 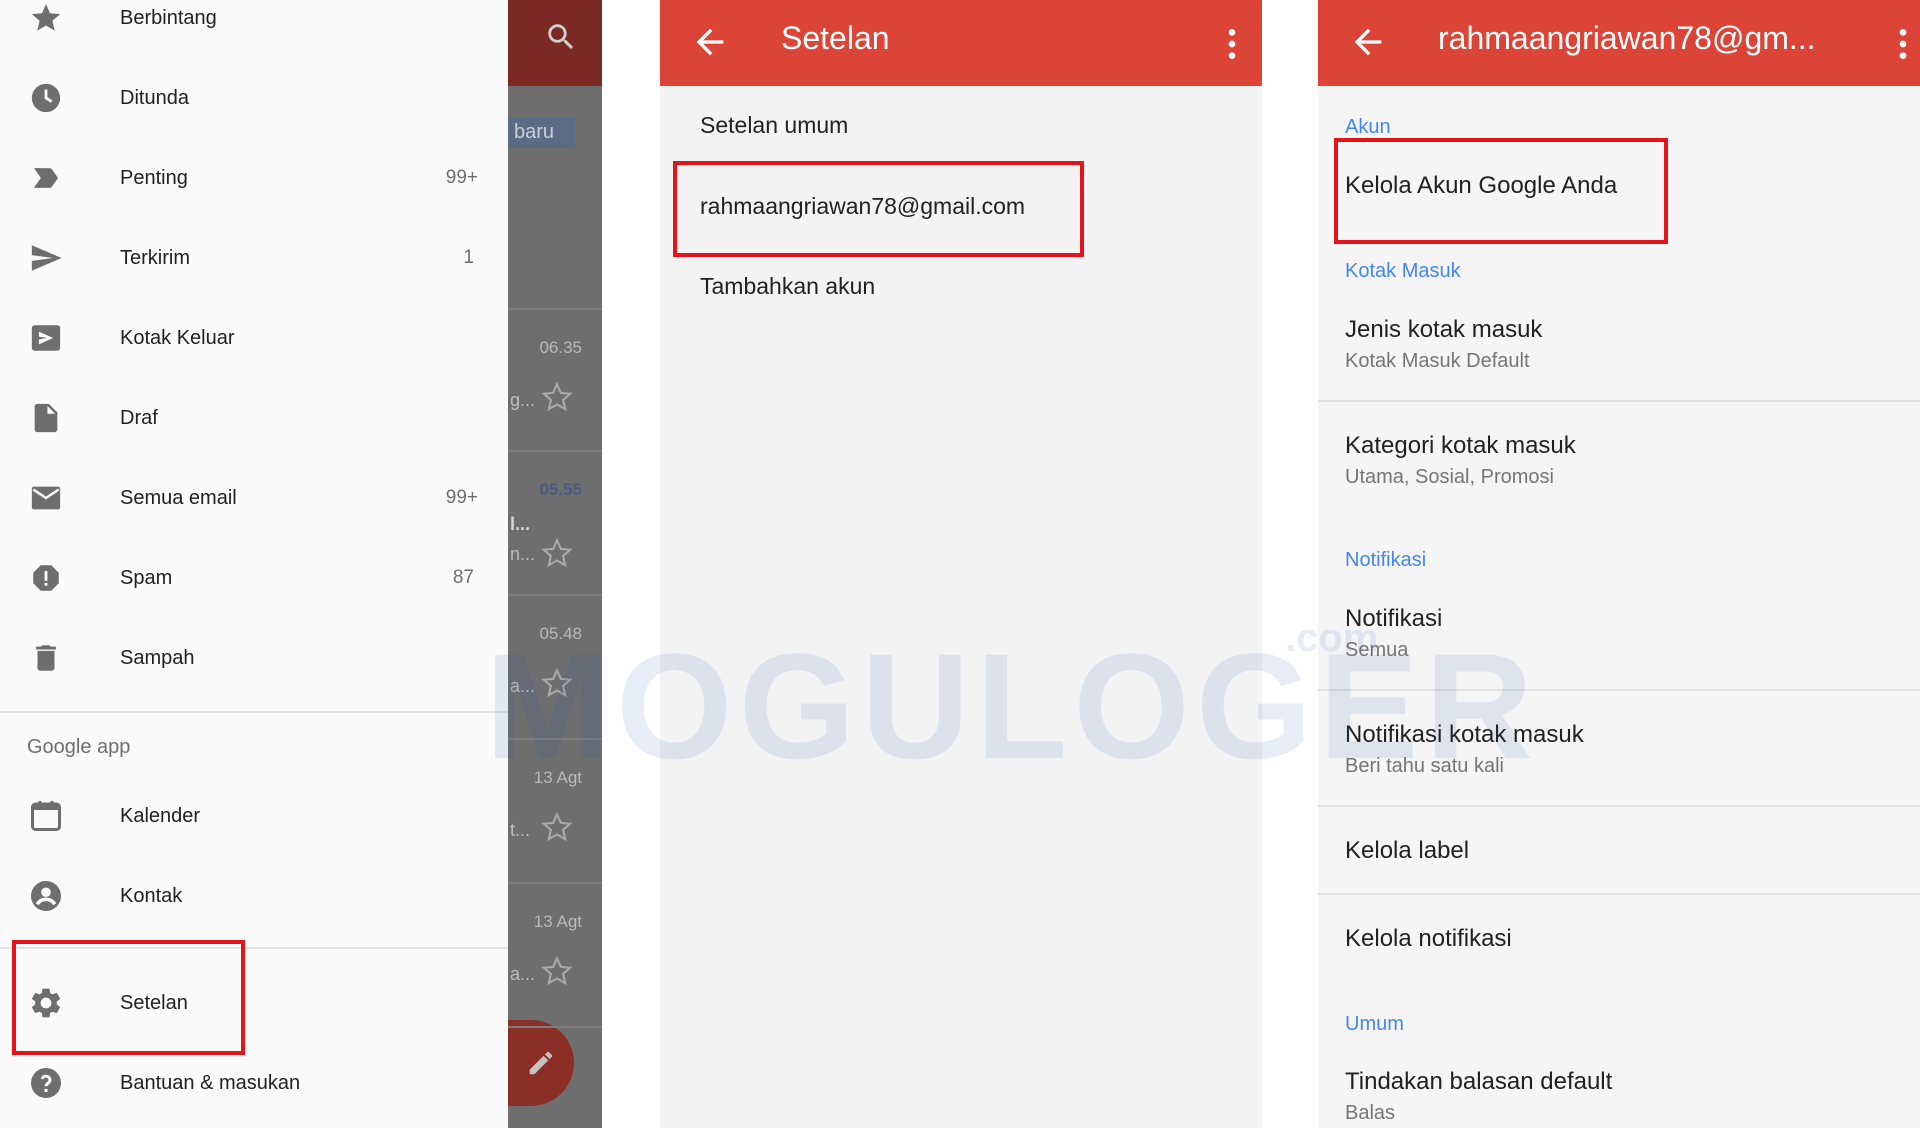 What do you see at coordinates (541, 133) in the screenshot?
I see `new-mail-badge: baru` at bounding box center [541, 133].